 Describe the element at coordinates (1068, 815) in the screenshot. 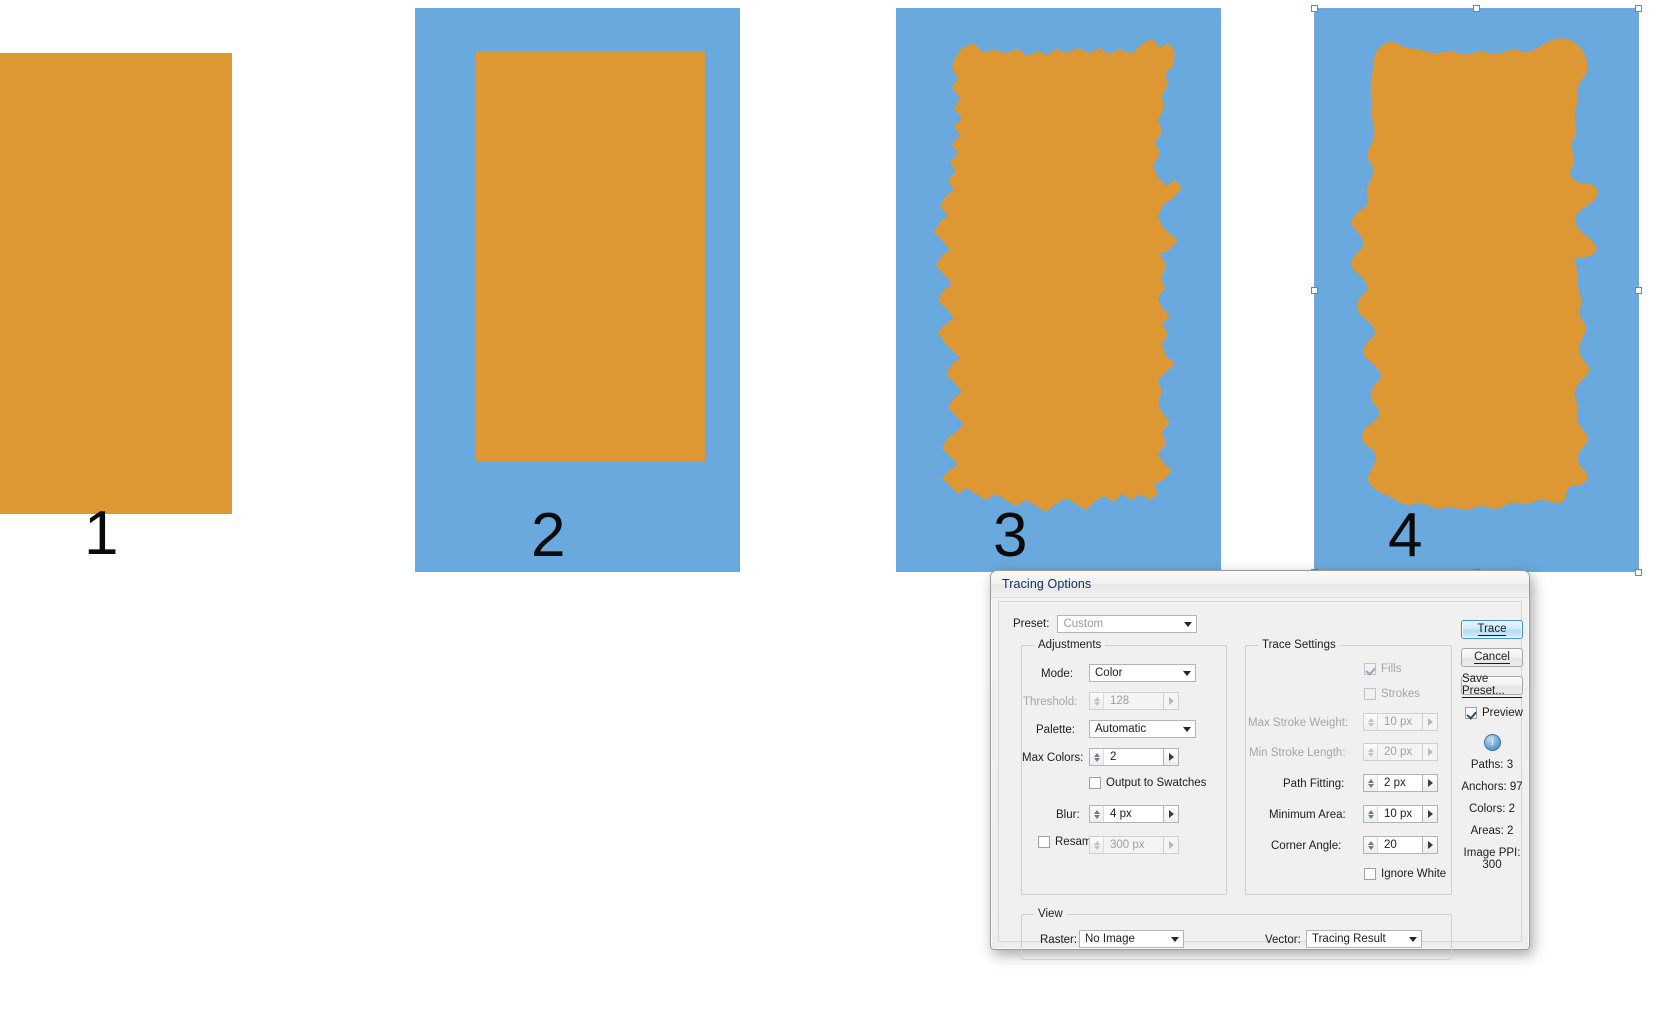

I see `blur-label: Blur:` at that location.